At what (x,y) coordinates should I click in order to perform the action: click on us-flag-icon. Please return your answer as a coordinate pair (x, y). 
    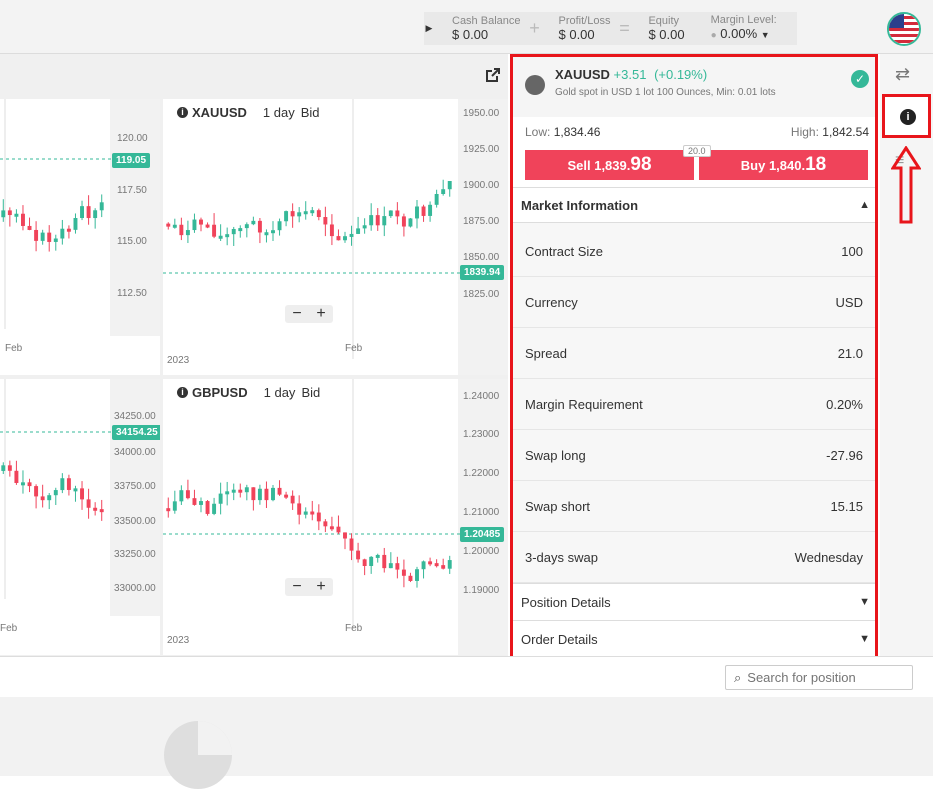
    Looking at the image, I should click on (904, 29).